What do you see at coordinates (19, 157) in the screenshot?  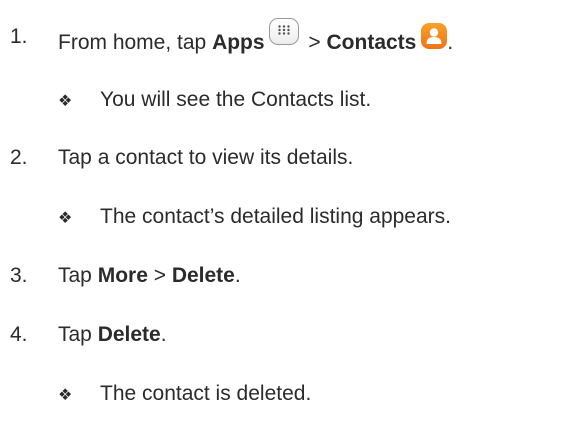 I see `step-number: 2.` at bounding box center [19, 157].